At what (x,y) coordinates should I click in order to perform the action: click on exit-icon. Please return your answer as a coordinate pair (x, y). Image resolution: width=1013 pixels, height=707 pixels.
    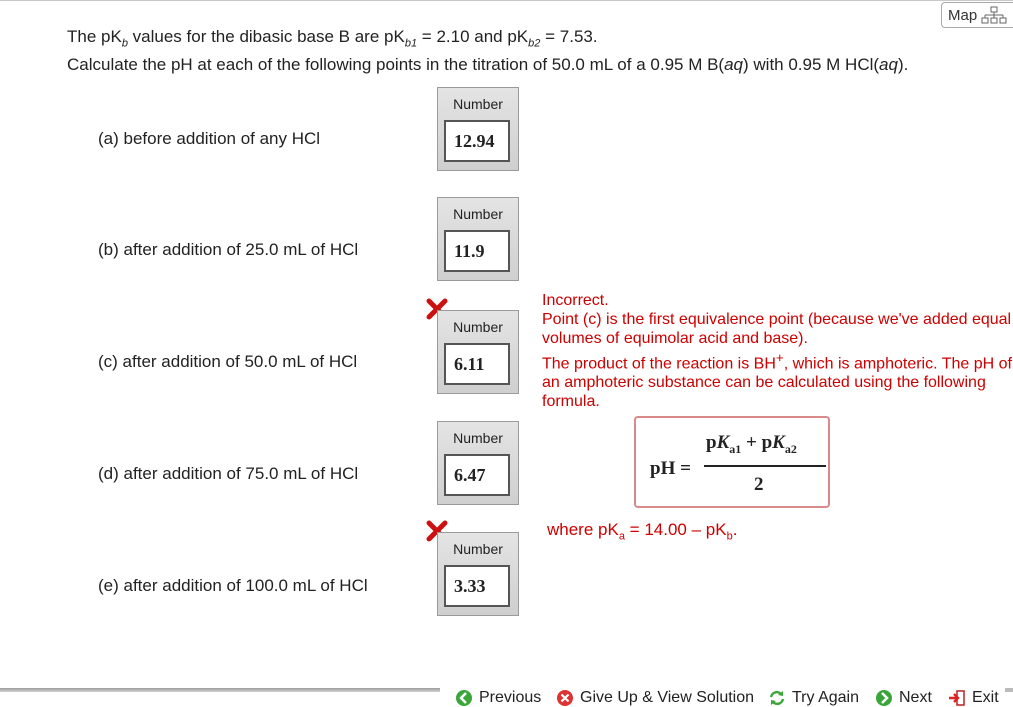
    Looking at the image, I should click on (957, 697).